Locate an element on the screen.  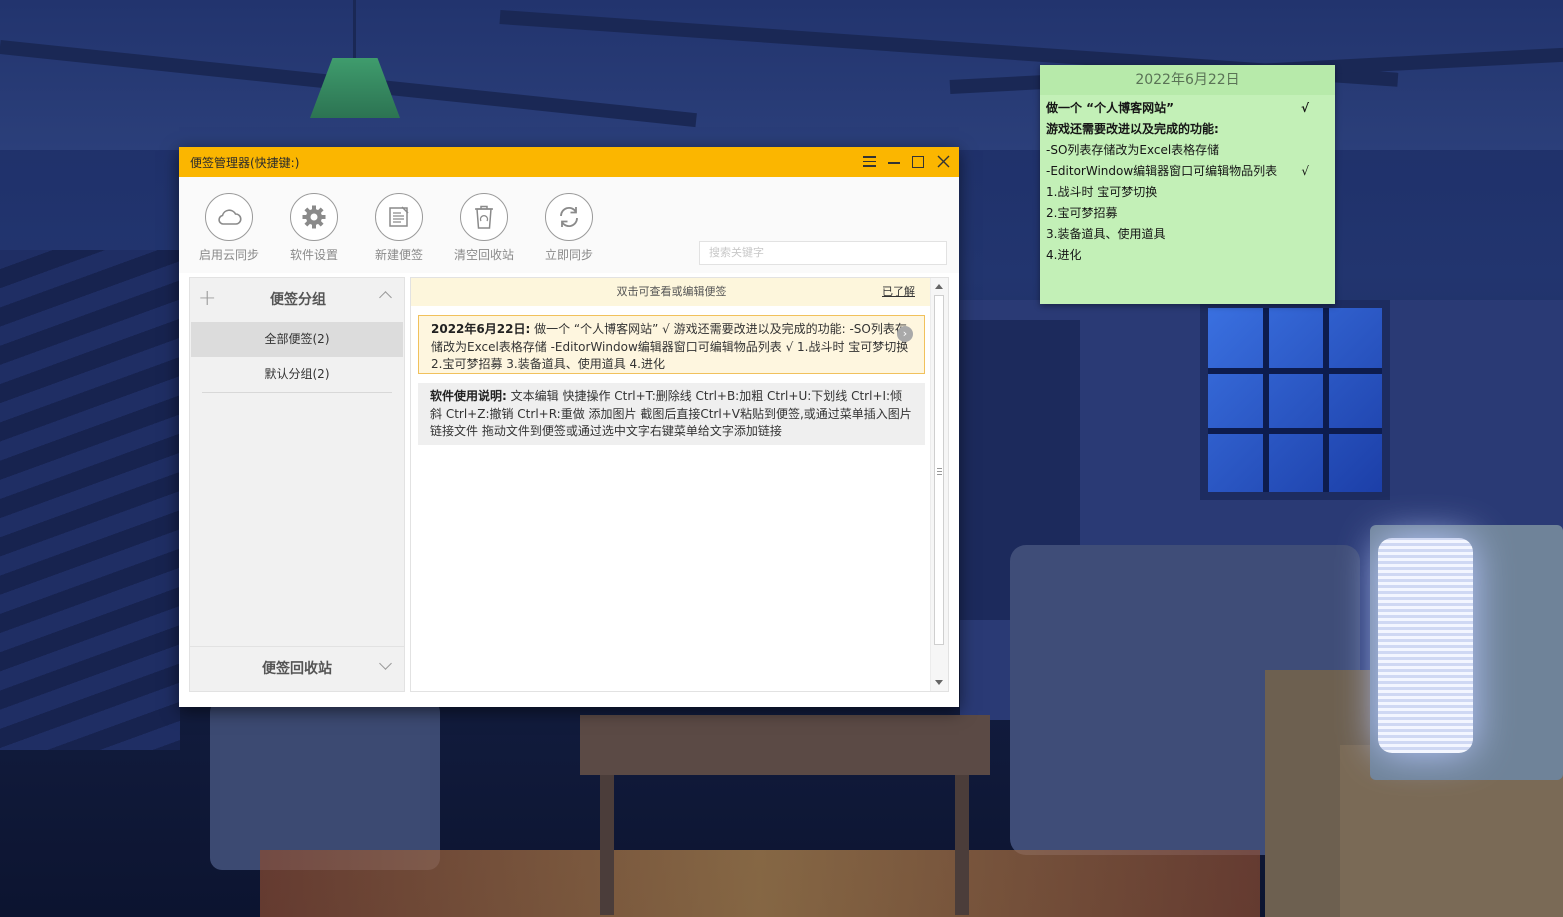
sidebar-item-all-notes: 全部便签(2) is located at coordinates (297, 339).